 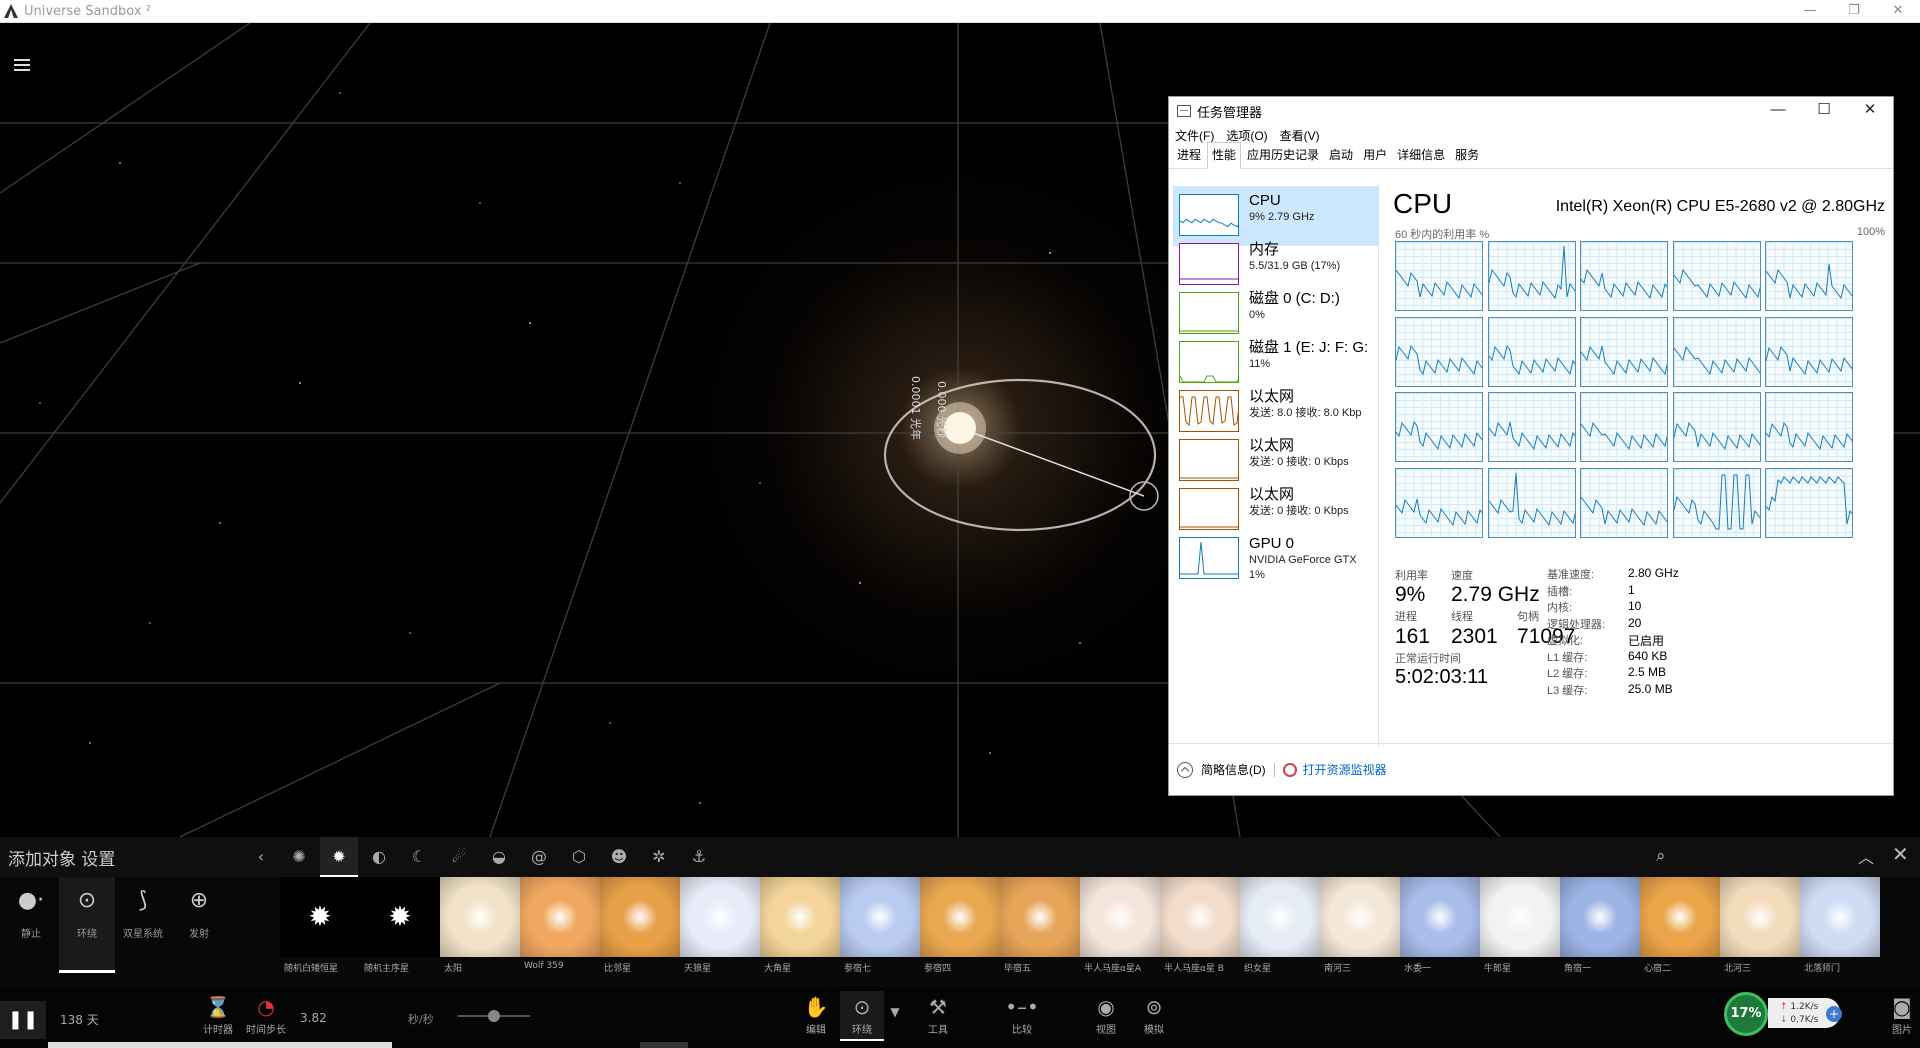 What do you see at coordinates (1341, 155) in the screenshot?
I see `tab-startup: 启动` at bounding box center [1341, 155].